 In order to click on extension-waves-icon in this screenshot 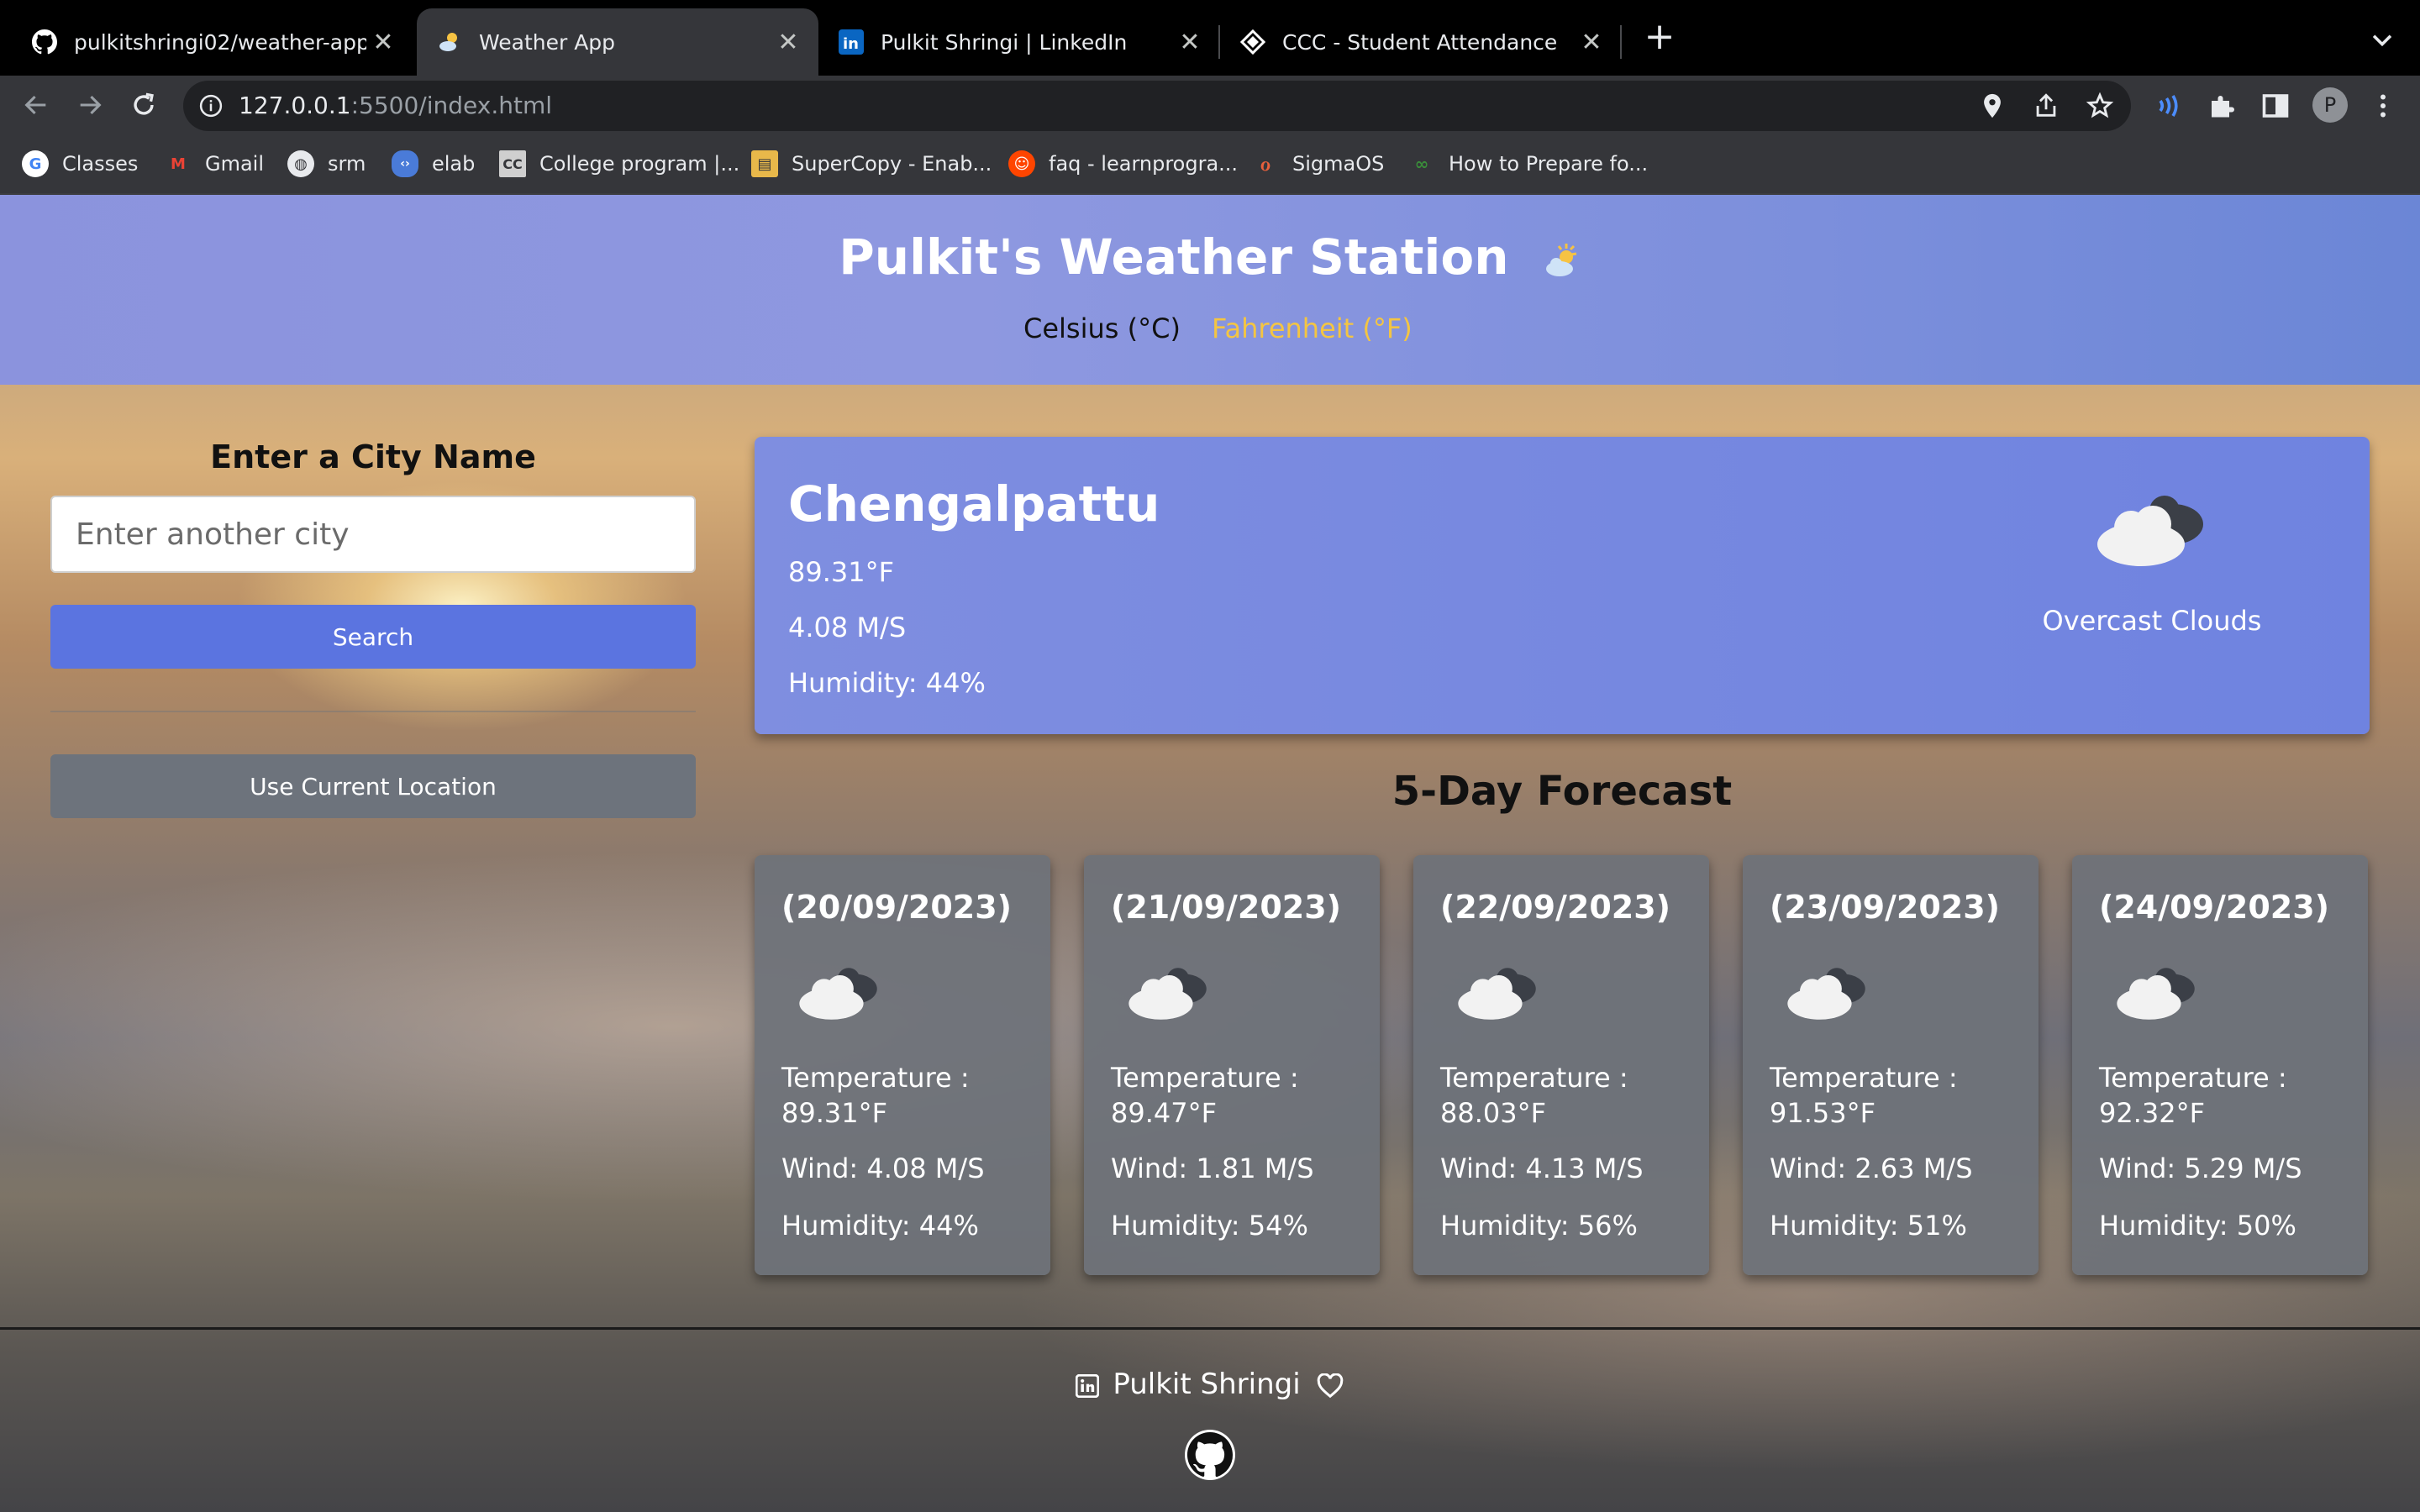, I will do `click(2168, 106)`.